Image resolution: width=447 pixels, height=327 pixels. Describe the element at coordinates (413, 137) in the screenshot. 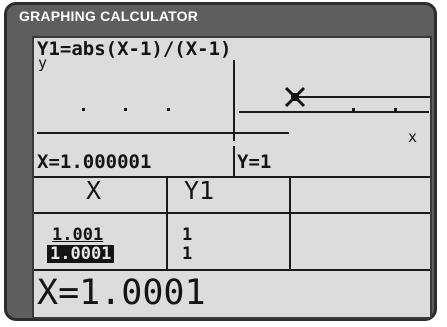

I see `x-axis-label: x` at that location.